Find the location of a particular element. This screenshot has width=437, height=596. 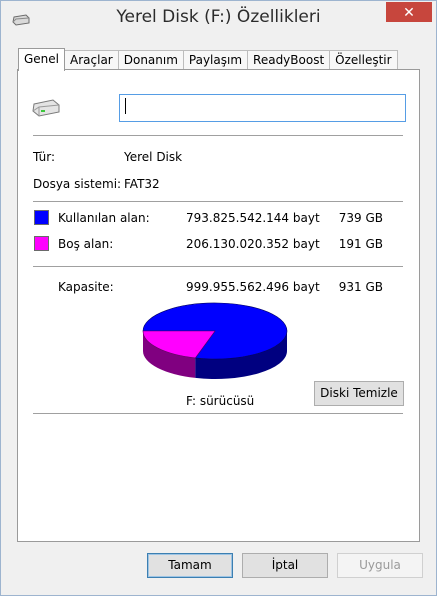

used-space-label: Kullanılan alan: is located at coordinates (104, 218).